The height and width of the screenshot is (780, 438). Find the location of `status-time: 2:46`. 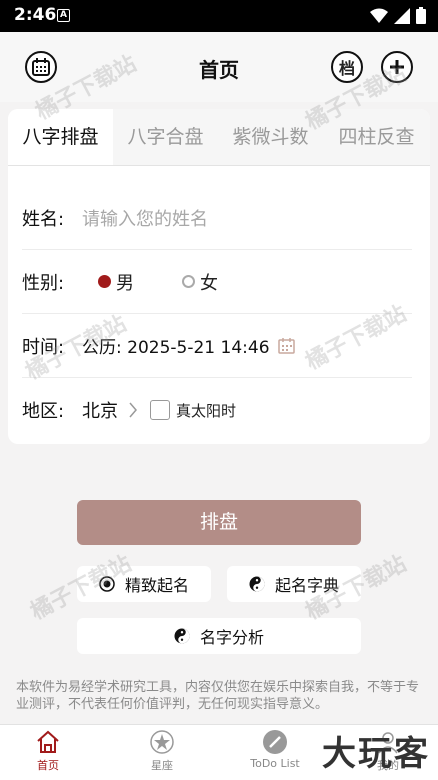

status-time: 2:46 is located at coordinates (35, 15).